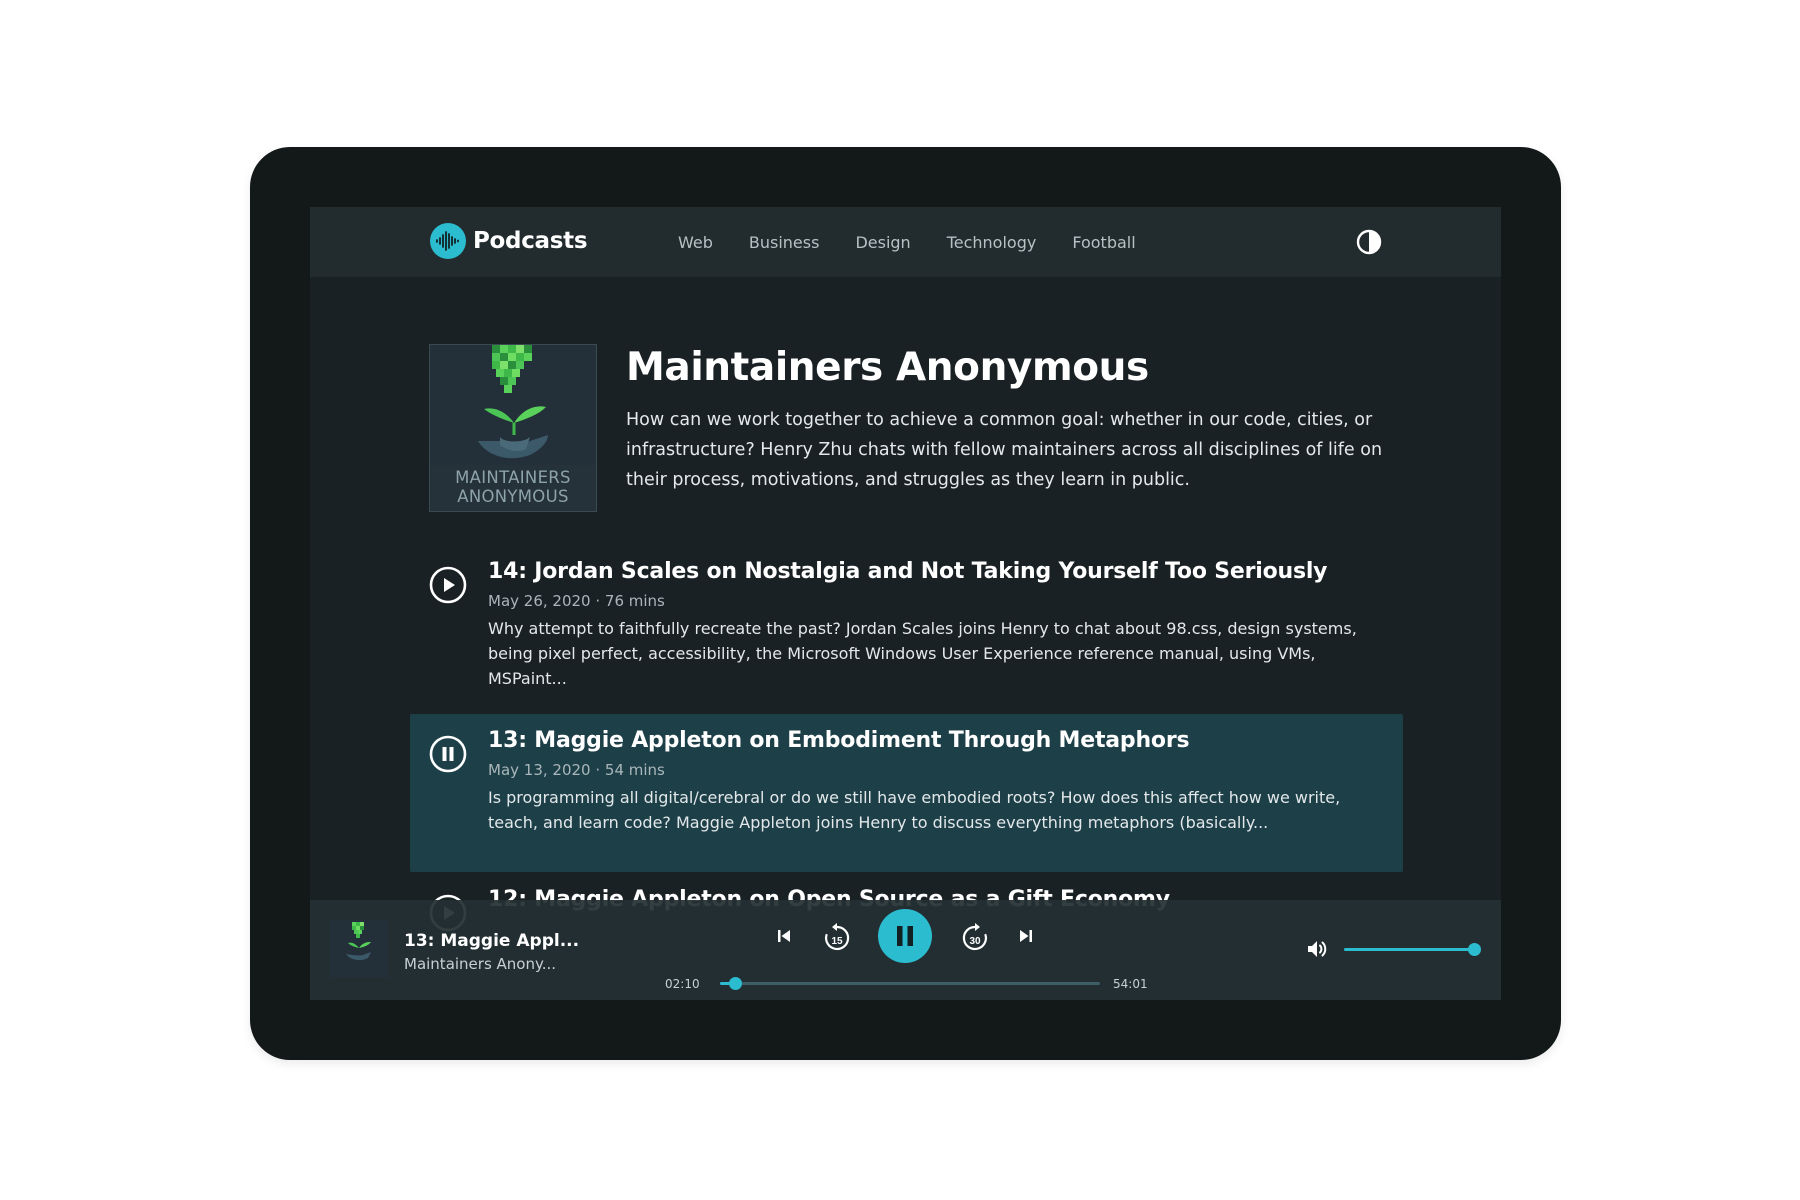  What do you see at coordinates (539, 770) in the screenshot?
I see `episode-date: May 13, 2020` at bounding box center [539, 770].